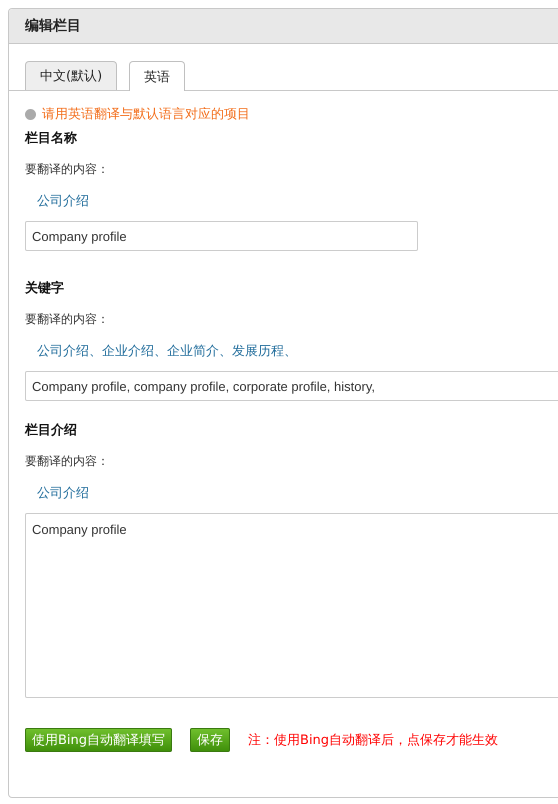 The width and height of the screenshot is (558, 804). What do you see at coordinates (45, 288) in the screenshot?
I see `section-heading: 关键字` at bounding box center [45, 288].